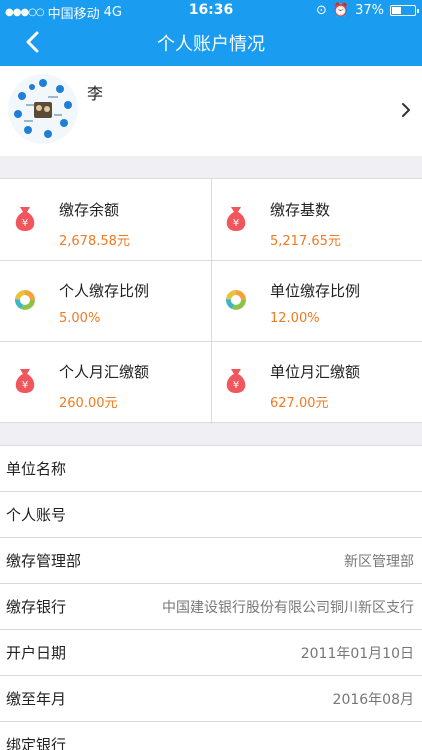  Describe the element at coordinates (341, 10) in the screenshot. I see `alarm-icon: ⏰` at that location.